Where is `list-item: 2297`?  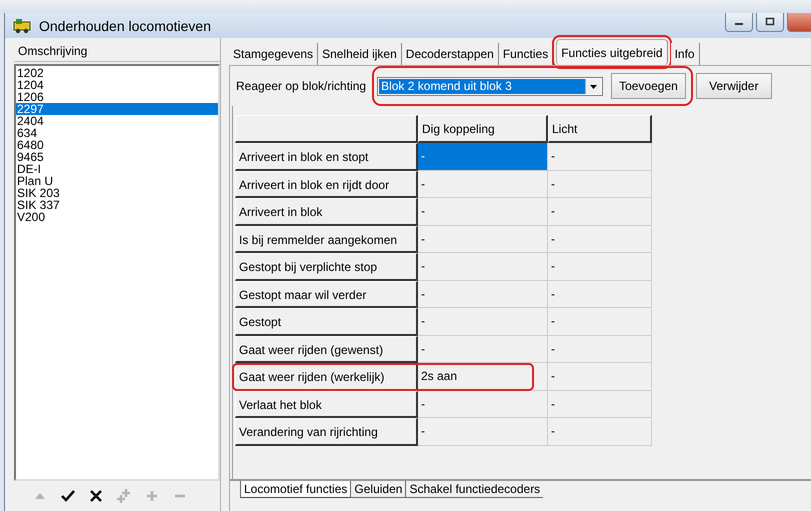
list-item: 2297 is located at coordinates (117, 109).